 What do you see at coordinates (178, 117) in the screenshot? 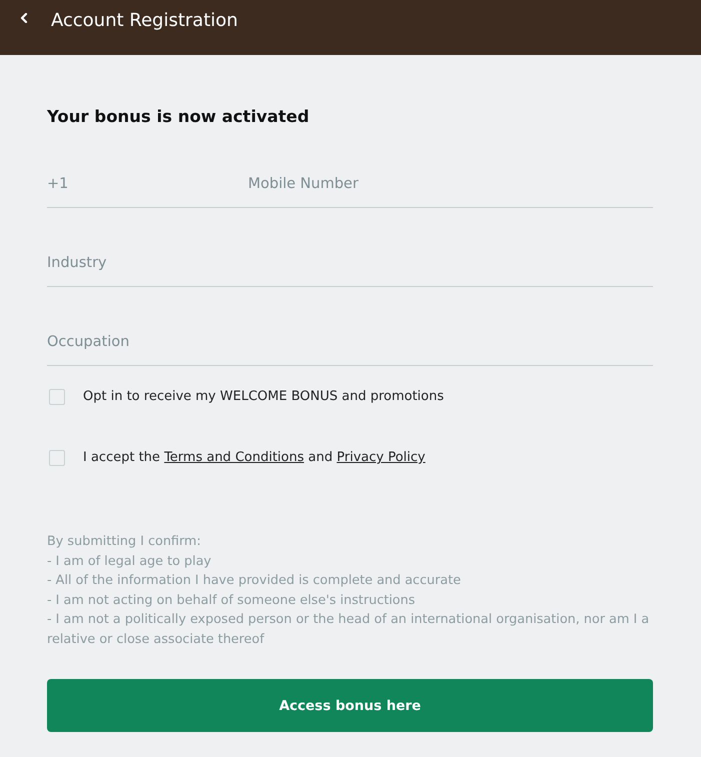
I see `bonus-heading: Your bonus is now activated` at bounding box center [178, 117].